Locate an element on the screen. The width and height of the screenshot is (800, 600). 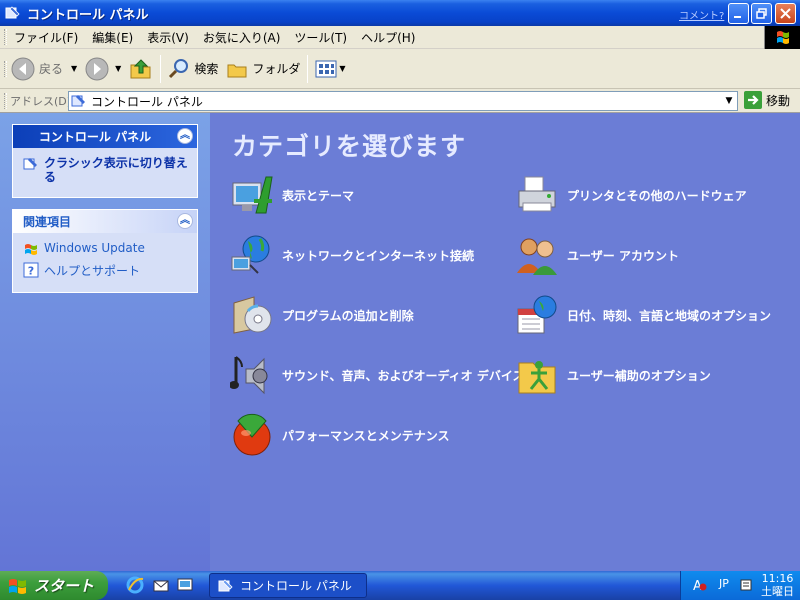
category-performance-maintenance: パフォーマンスとメンテナンス is located at coordinates (340, 435).